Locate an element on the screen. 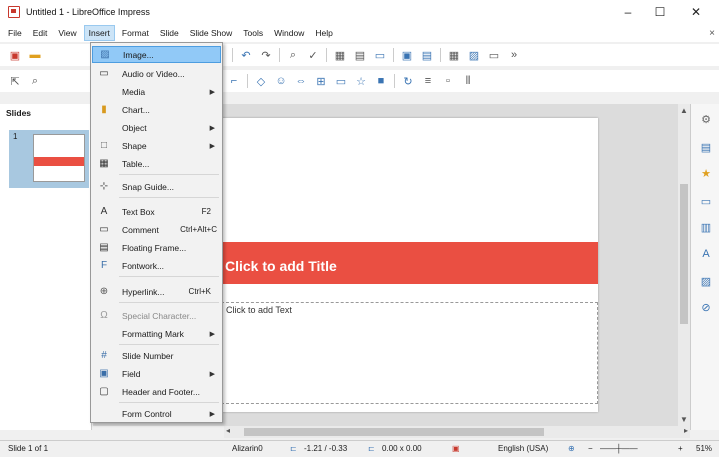 This screenshot has height=457, width=719. animation-icon: ▥ is located at coordinates (706, 228).